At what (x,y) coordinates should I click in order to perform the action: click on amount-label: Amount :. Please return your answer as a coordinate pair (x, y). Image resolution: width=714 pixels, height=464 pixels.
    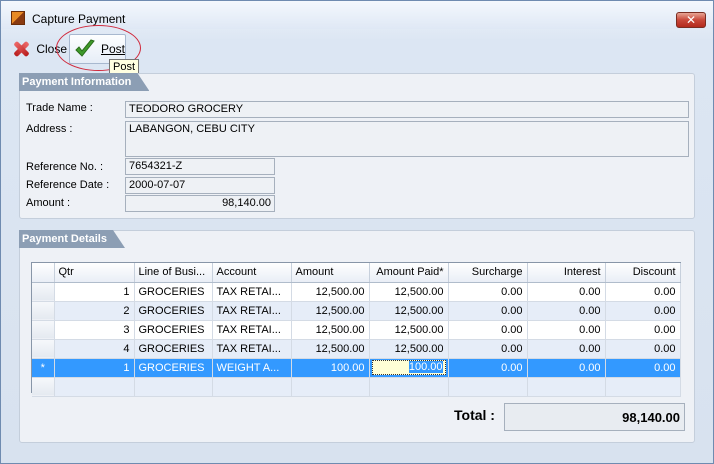
    Looking at the image, I should click on (48, 203).